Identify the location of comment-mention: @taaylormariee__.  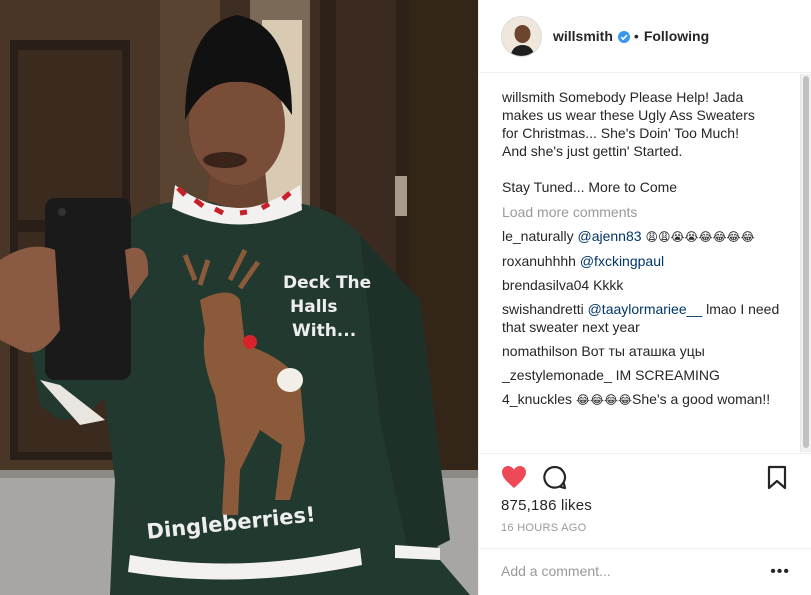
(645, 309).